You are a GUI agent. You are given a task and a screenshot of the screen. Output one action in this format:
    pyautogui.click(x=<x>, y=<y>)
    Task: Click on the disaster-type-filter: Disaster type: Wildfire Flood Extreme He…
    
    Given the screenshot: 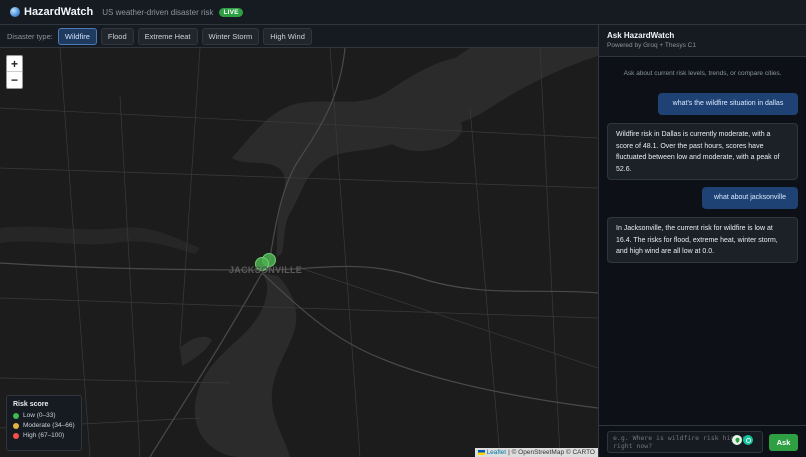 What is the action you would take?
    pyautogui.click(x=299, y=36)
    